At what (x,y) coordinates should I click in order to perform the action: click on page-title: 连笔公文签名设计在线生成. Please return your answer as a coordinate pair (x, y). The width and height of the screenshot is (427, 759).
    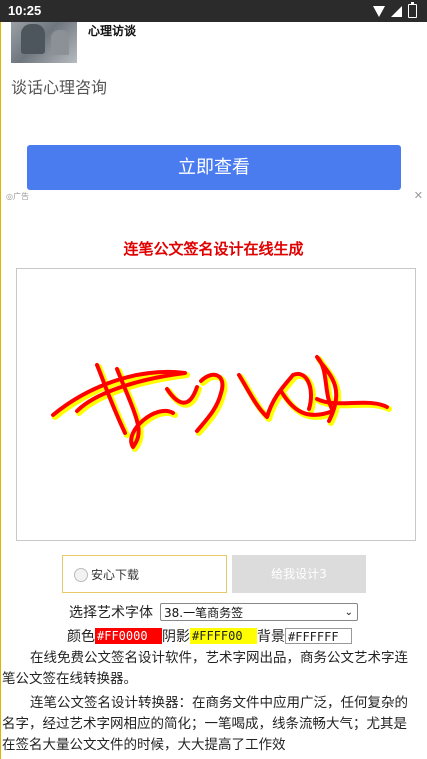
    Looking at the image, I should click on (213, 249).